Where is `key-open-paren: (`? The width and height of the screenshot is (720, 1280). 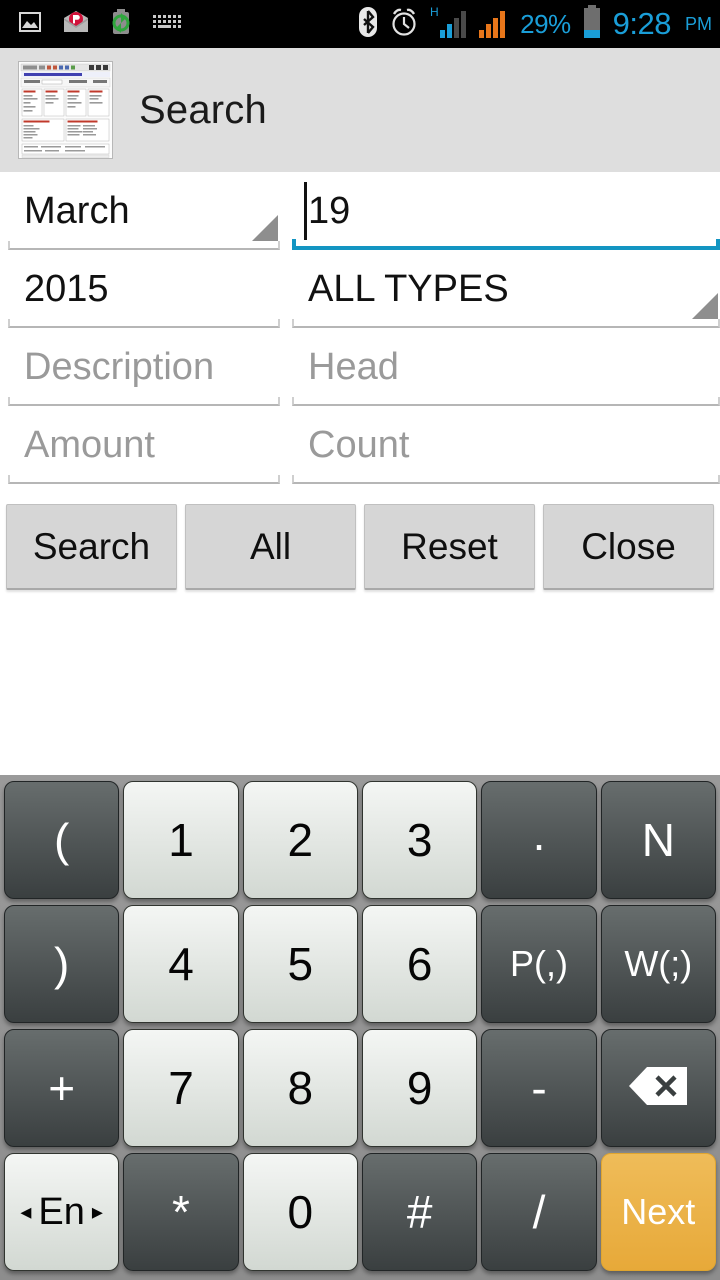 key-open-paren: ( is located at coordinates (62, 840).